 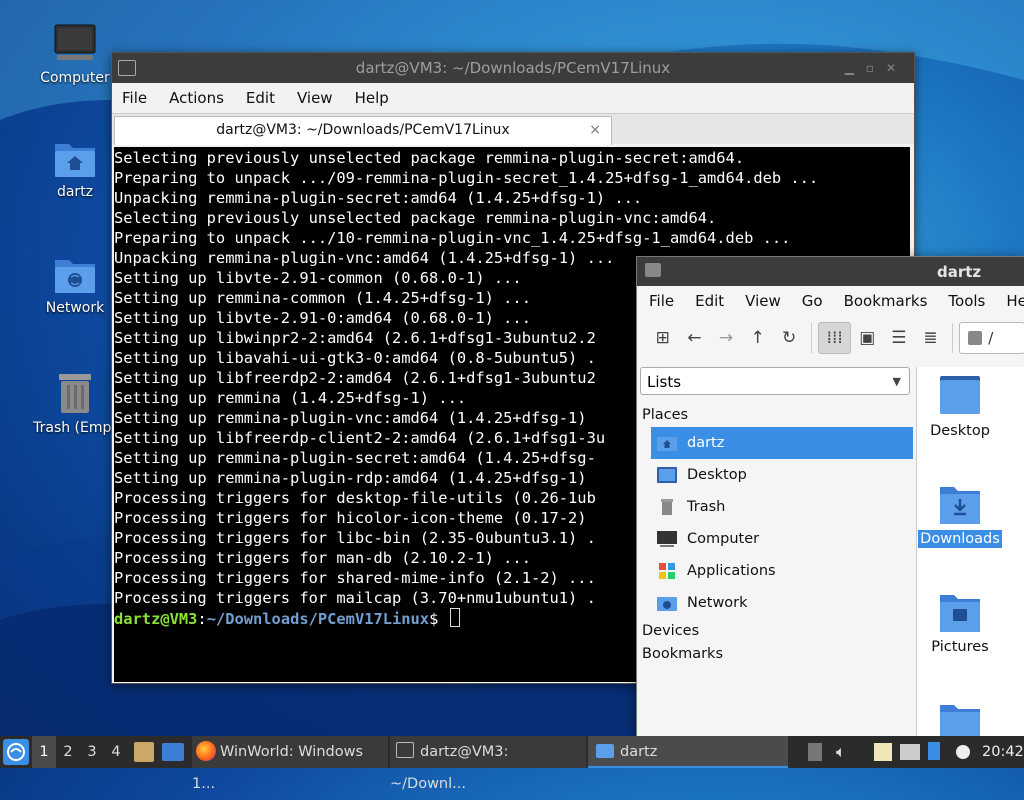 I want to click on desktop-icon-label: Network, so click(x=75, y=308).